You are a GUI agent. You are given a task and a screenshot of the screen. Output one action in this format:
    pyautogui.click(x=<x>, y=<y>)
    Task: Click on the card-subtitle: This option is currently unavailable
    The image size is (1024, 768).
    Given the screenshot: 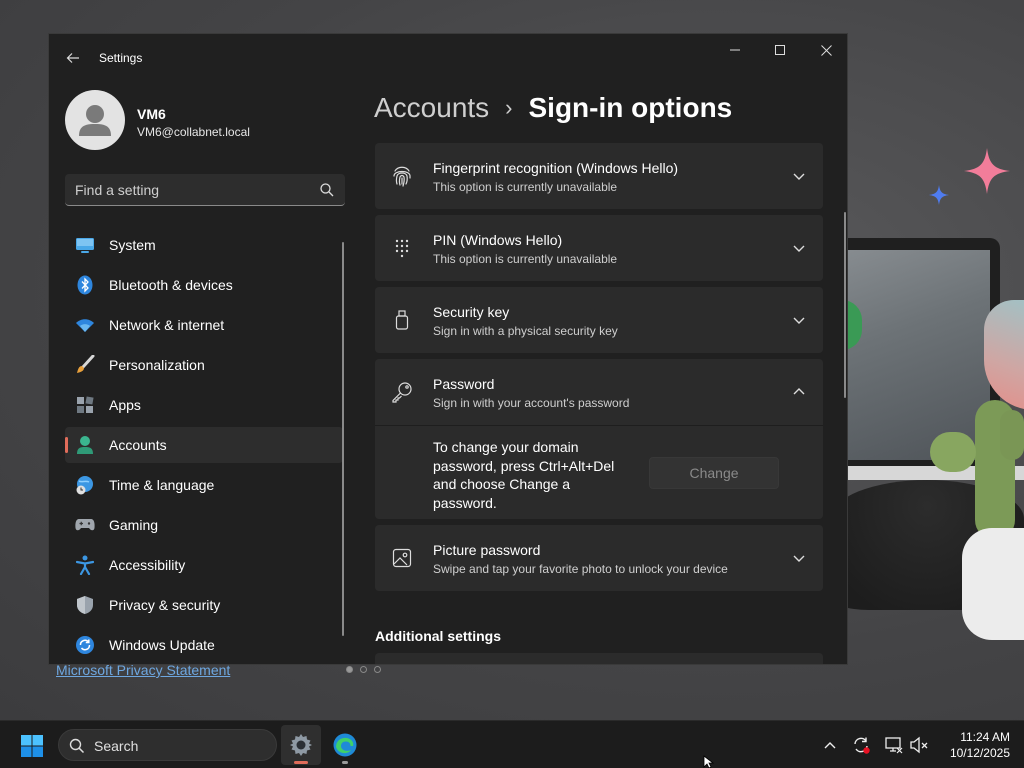 What is the action you would take?
    pyautogui.click(x=525, y=259)
    